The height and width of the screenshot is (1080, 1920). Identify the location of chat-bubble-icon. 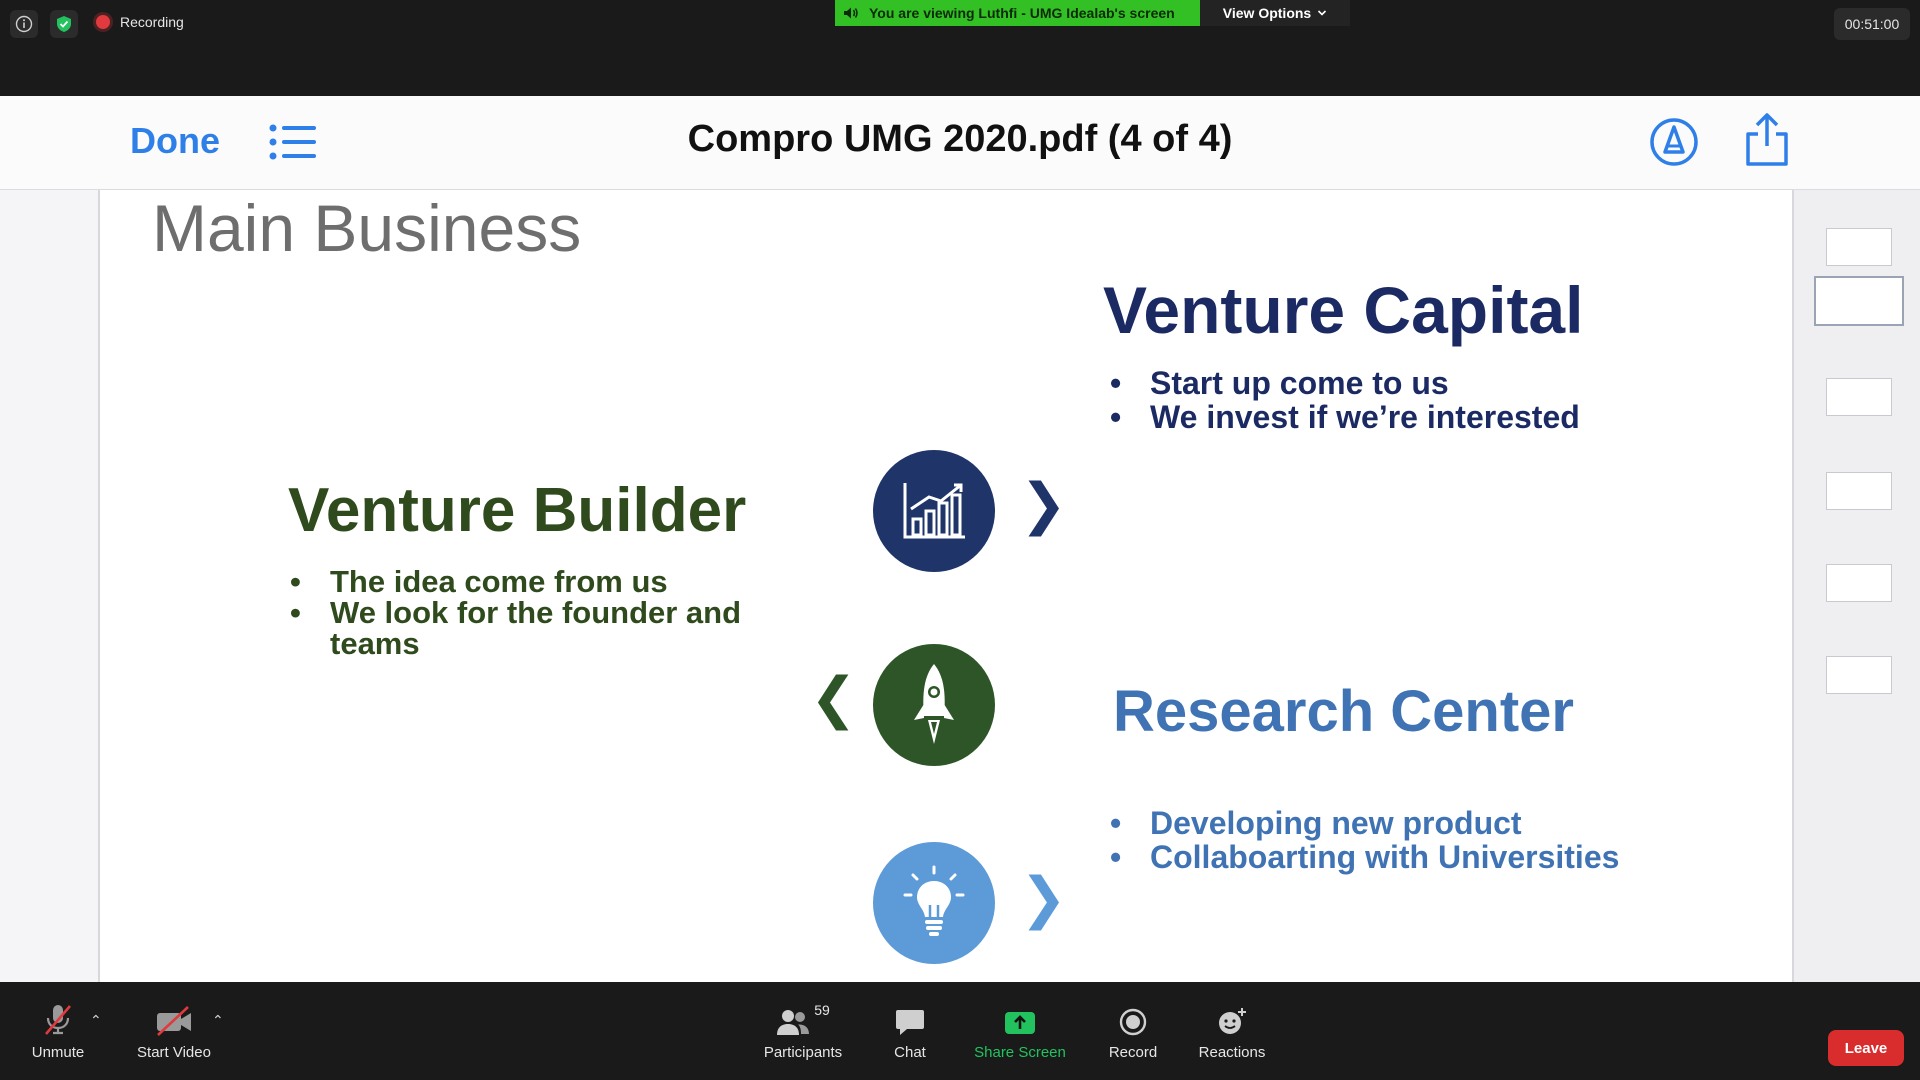
(910, 1018).